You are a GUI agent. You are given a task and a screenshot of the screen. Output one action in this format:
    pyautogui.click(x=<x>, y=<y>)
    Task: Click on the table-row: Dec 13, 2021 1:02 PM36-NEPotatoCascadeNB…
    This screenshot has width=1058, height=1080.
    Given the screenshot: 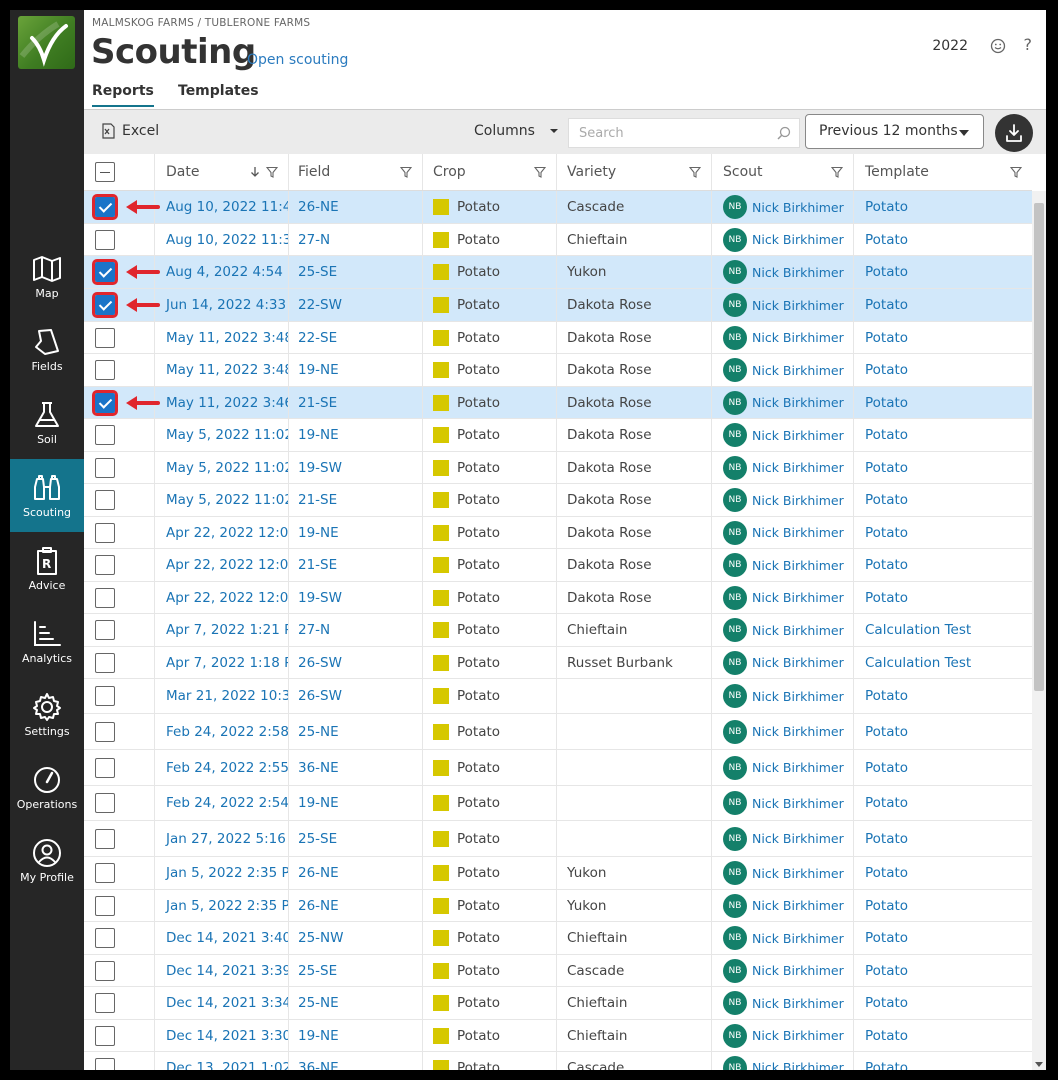 What is the action you would take?
    pyautogui.click(x=558, y=1061)
    